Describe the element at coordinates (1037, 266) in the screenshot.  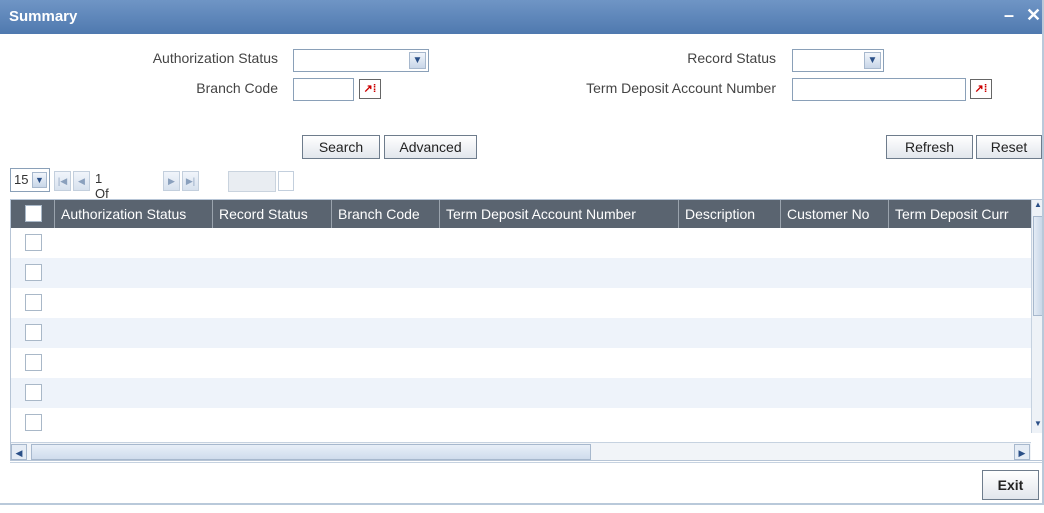
I see `vertical-scroll-thumb` at that location.